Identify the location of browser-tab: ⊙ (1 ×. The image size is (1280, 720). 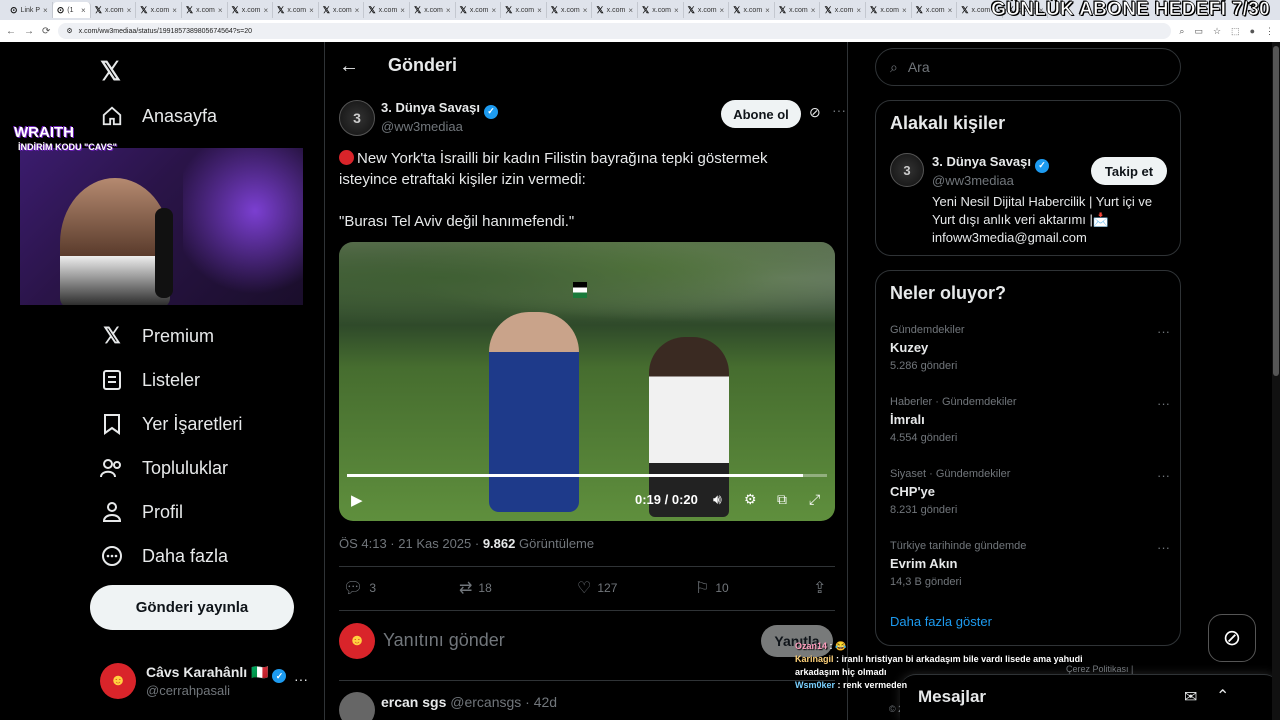
(71, 10).